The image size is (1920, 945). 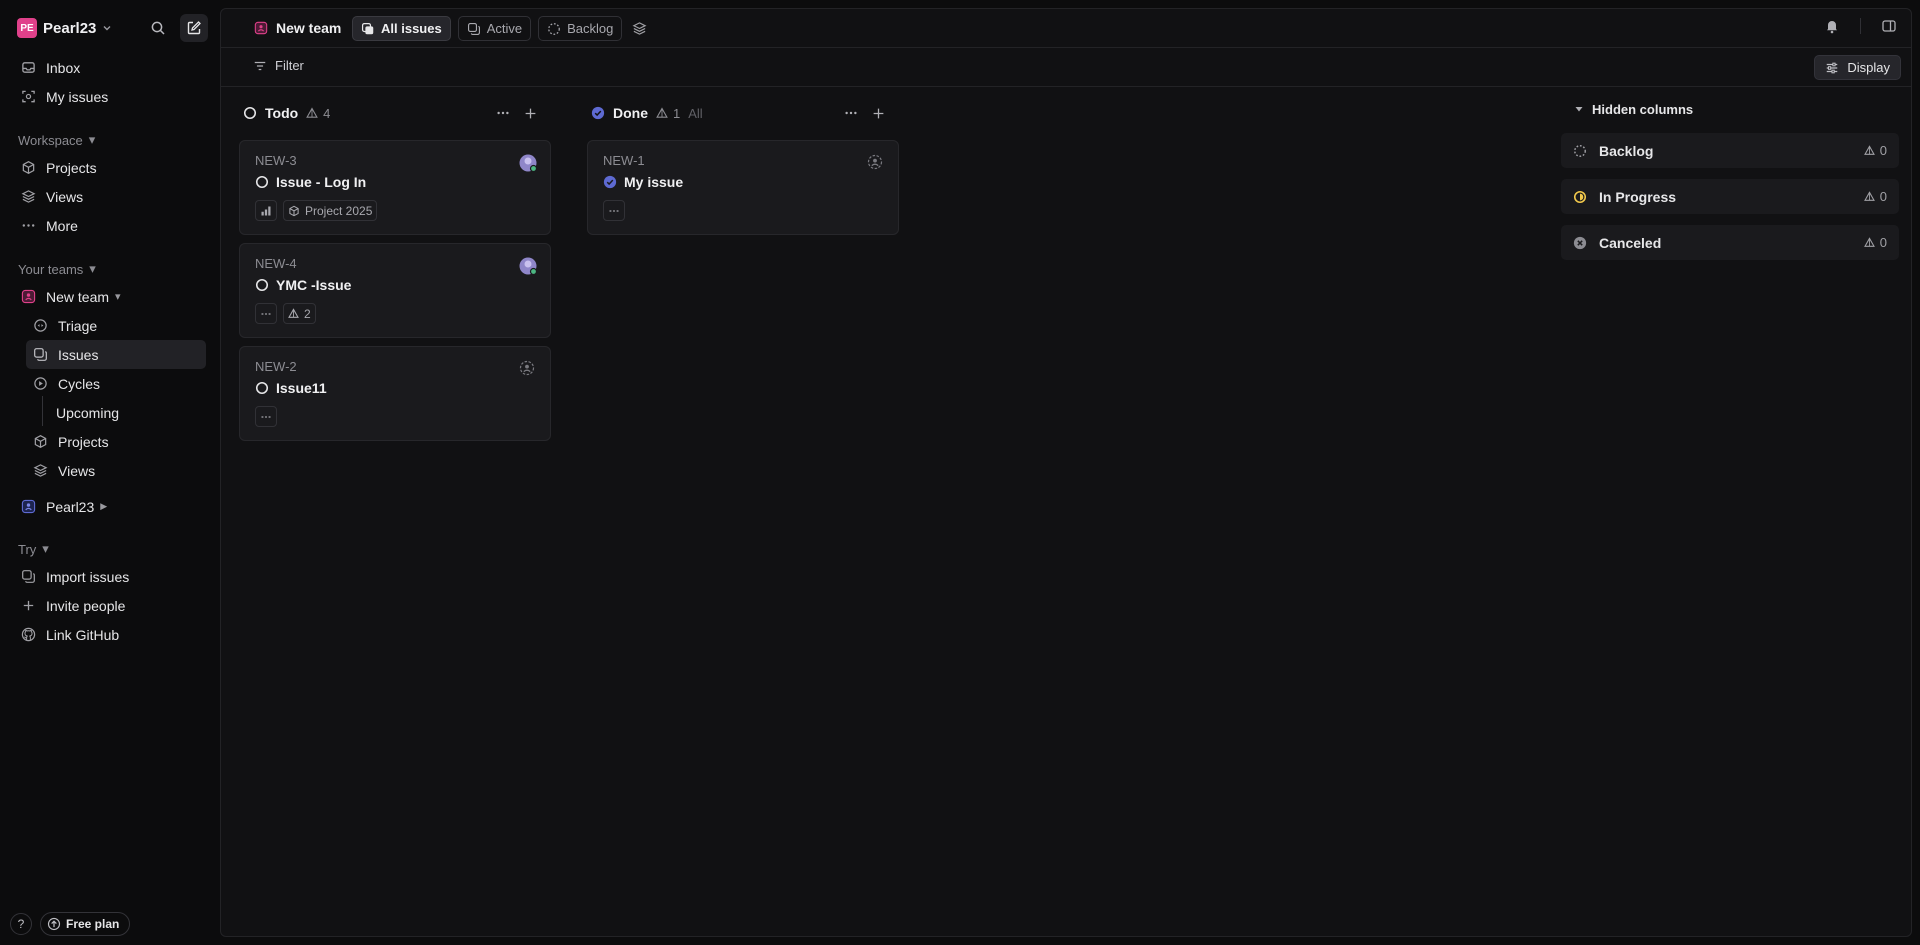 I want to click on sidebar-team-new-team: New team ▾, so click(x=110, y=296).